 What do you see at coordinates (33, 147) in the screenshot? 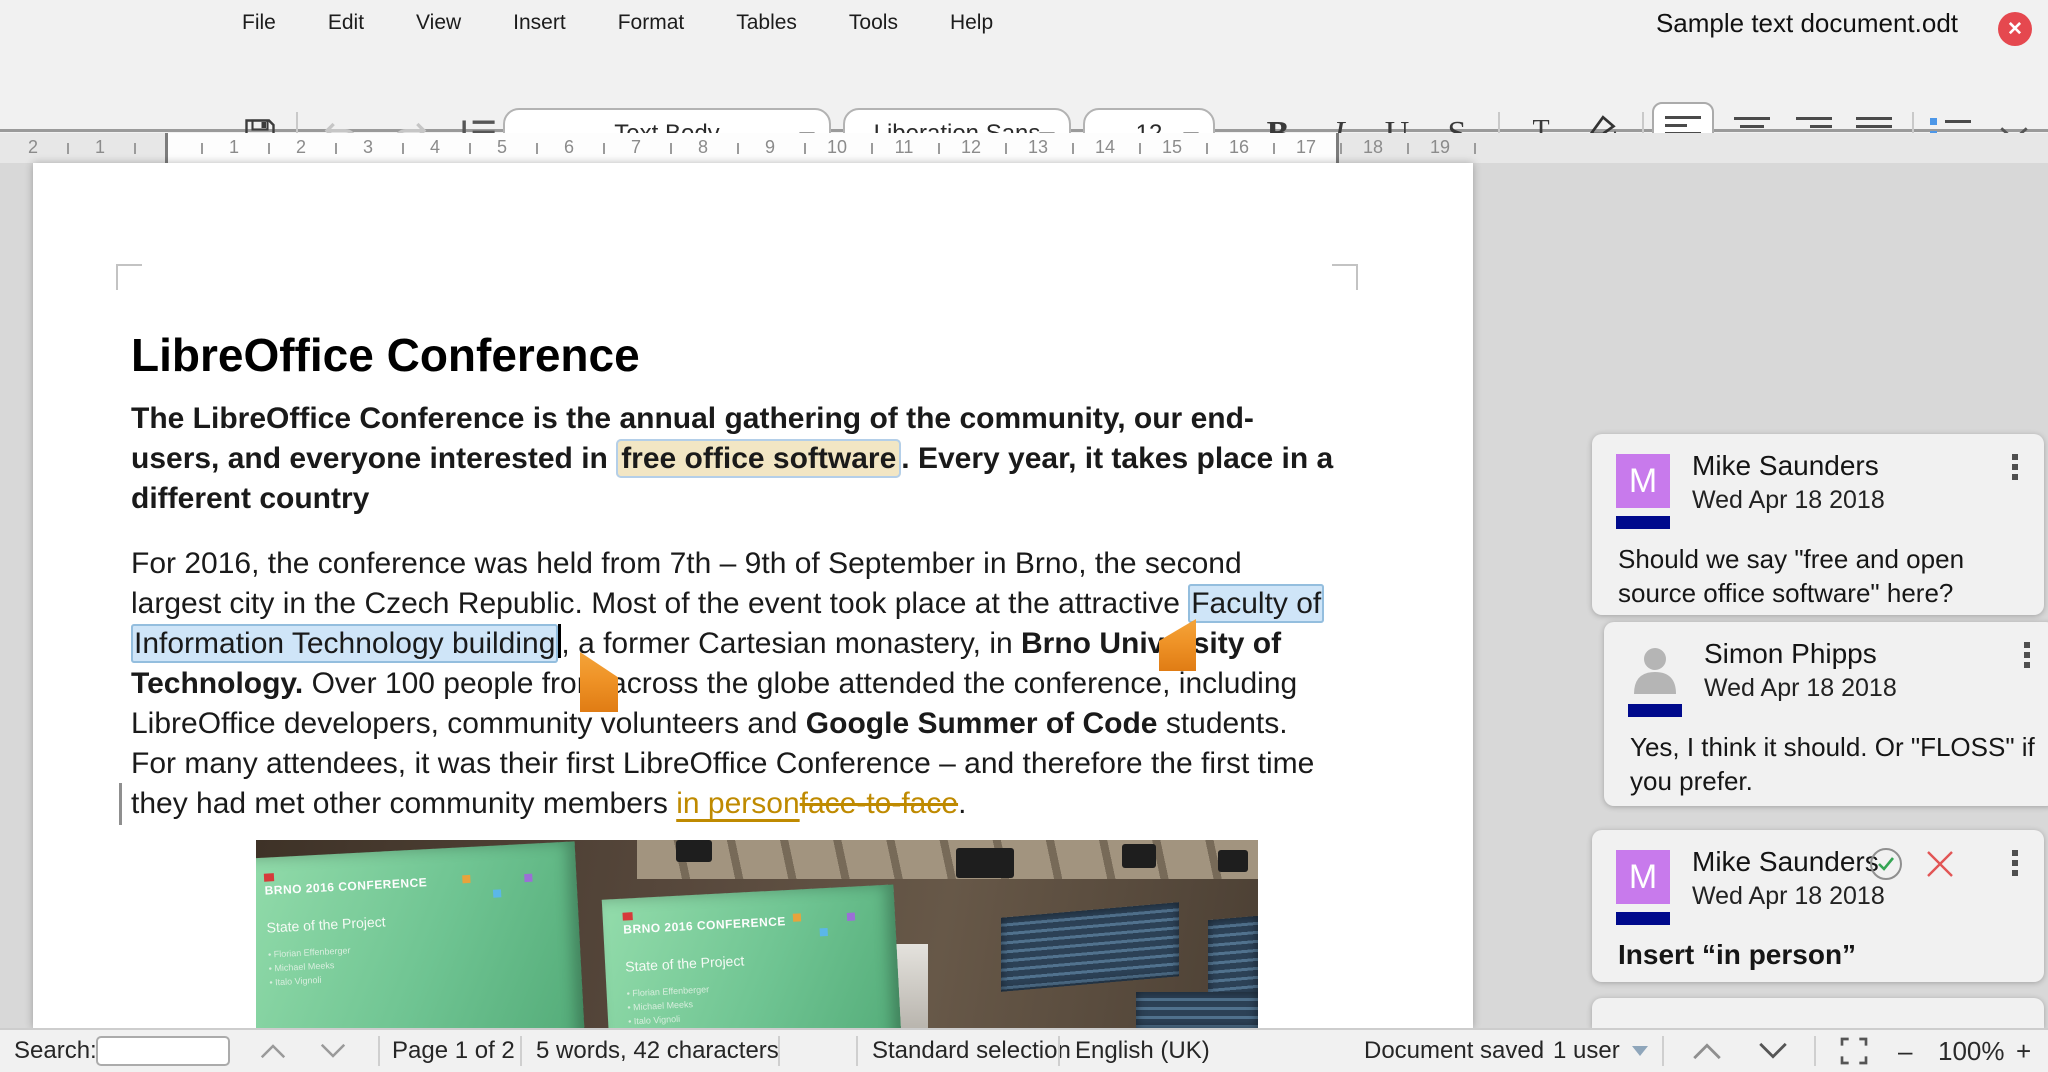
I see `ruler-number: 2` at bounding box center [33, 147].